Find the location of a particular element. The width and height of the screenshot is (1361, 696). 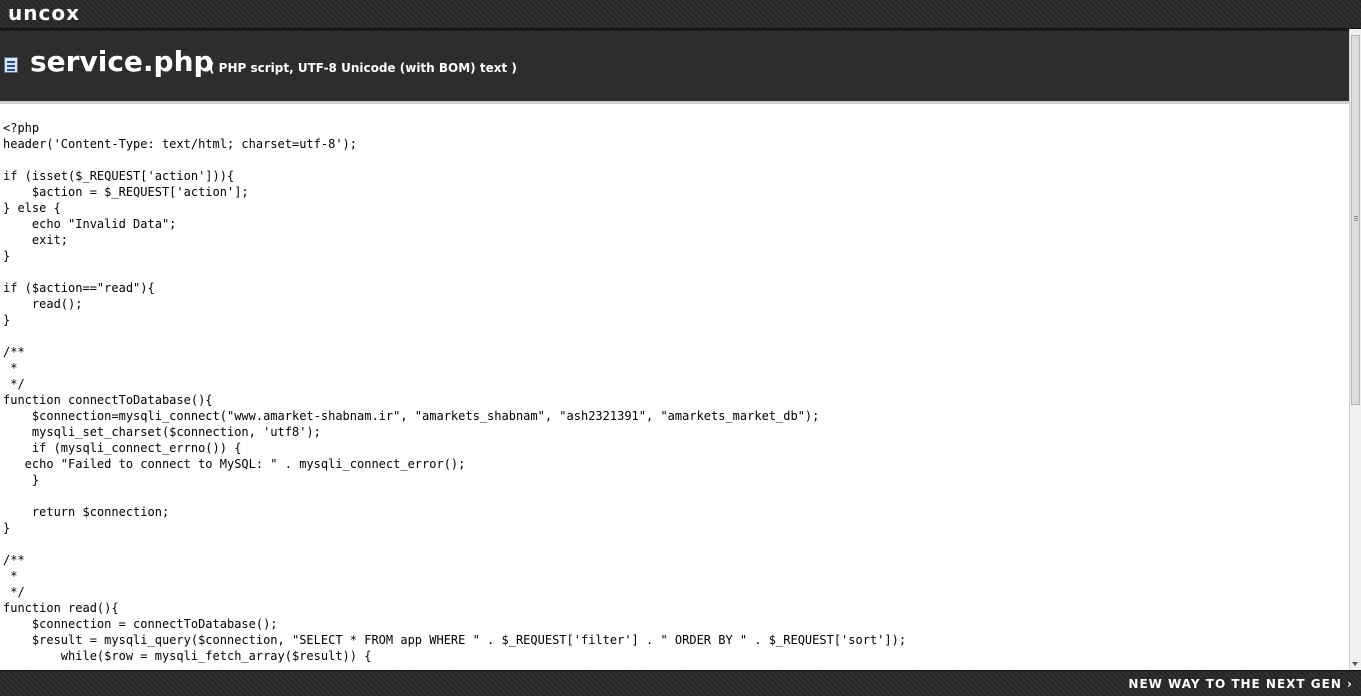

top-bar: uncox is located at coordinates (680, 14).